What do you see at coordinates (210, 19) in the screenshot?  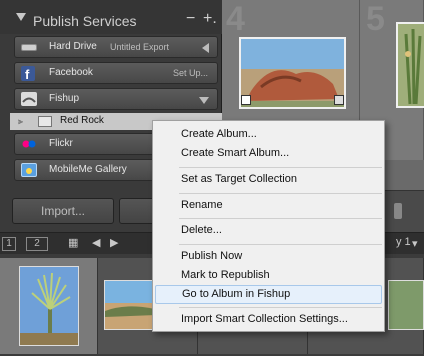 I see `add-service-button: +.` at bounding box center [210, 19].